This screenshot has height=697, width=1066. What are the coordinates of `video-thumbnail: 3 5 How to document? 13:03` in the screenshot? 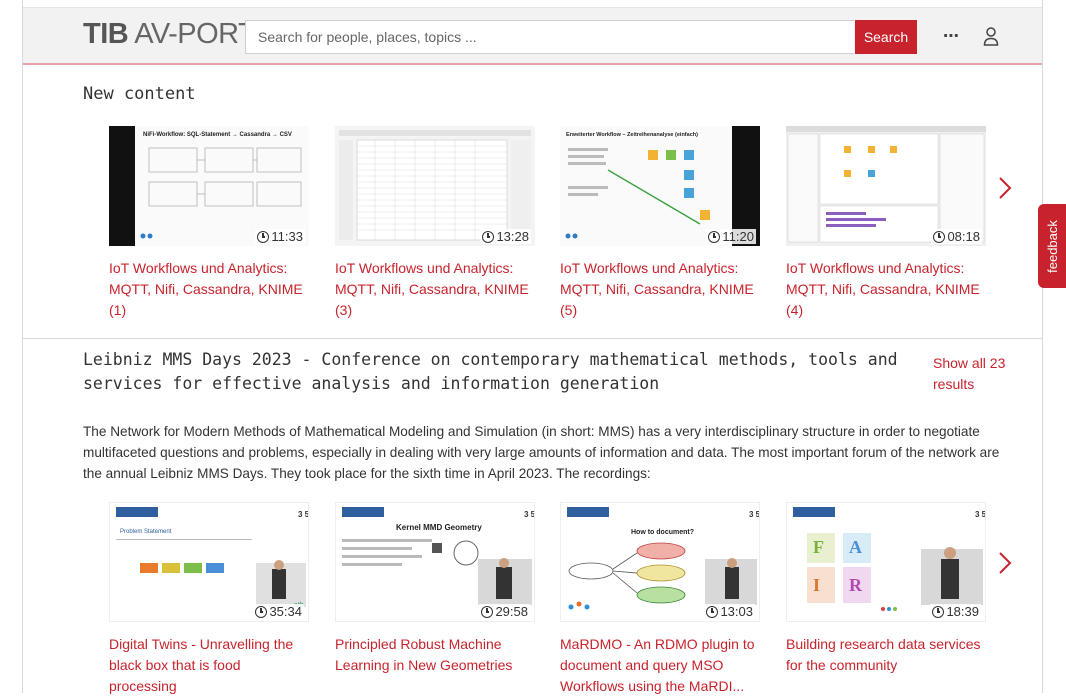 It's located at (660, 562).